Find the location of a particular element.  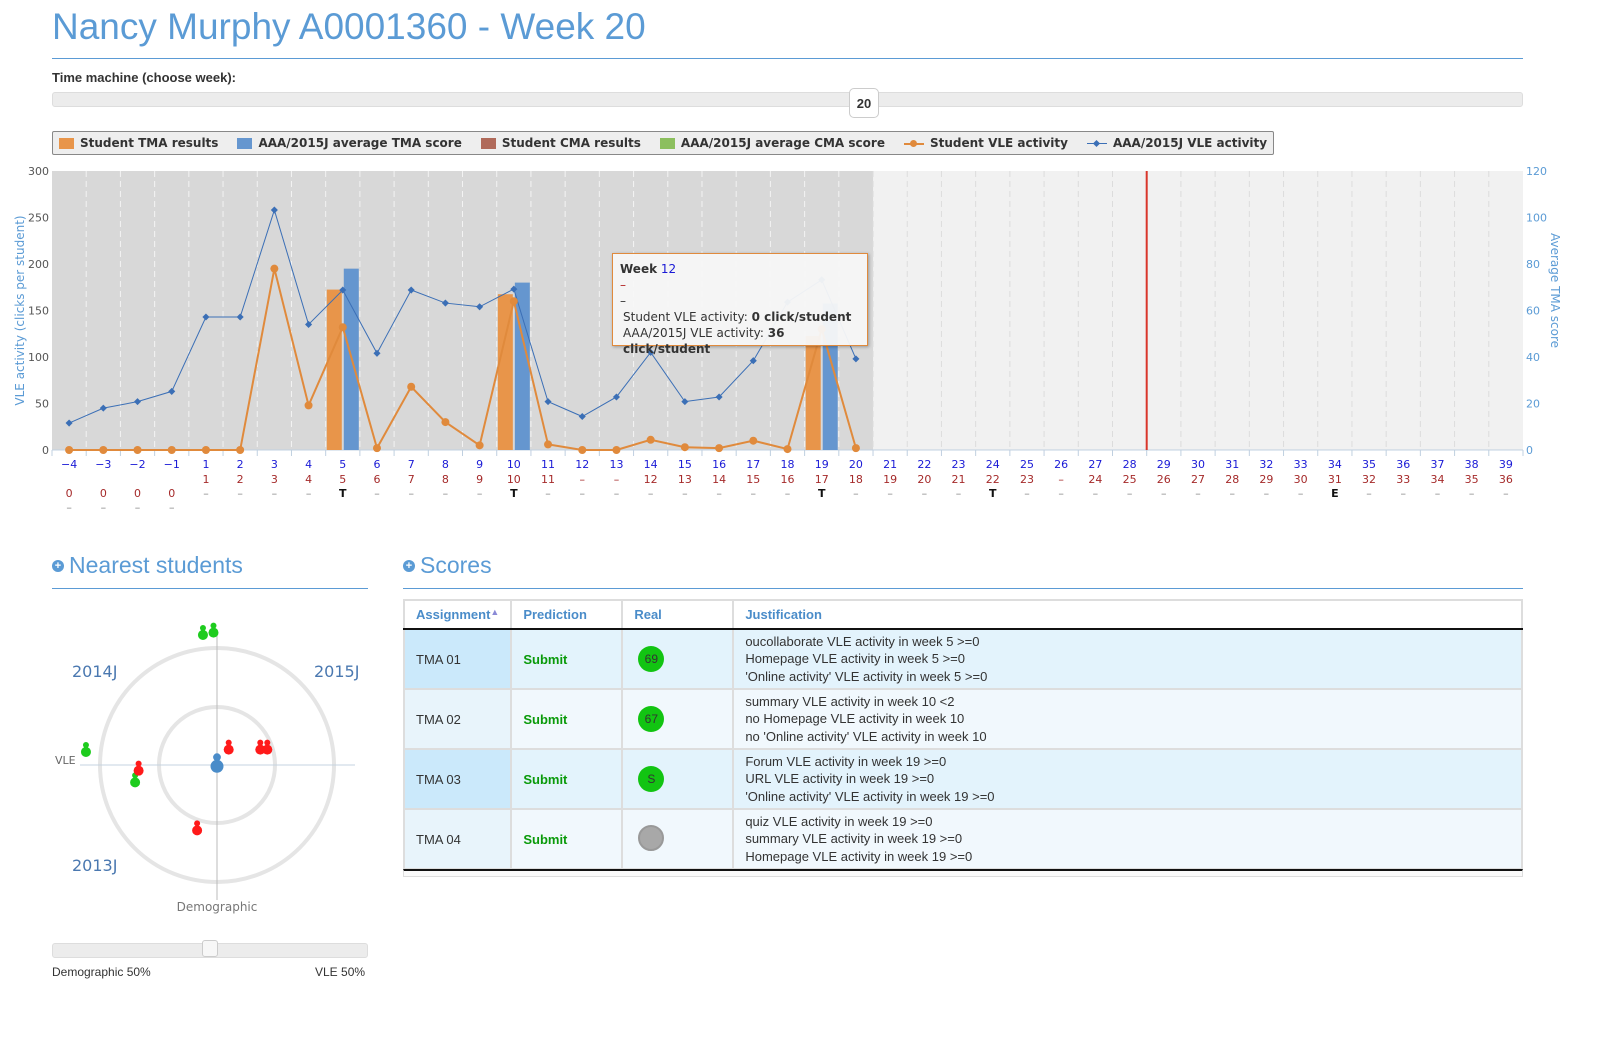

x-tick-label-week: 17 is located at coordinates (753, 464).